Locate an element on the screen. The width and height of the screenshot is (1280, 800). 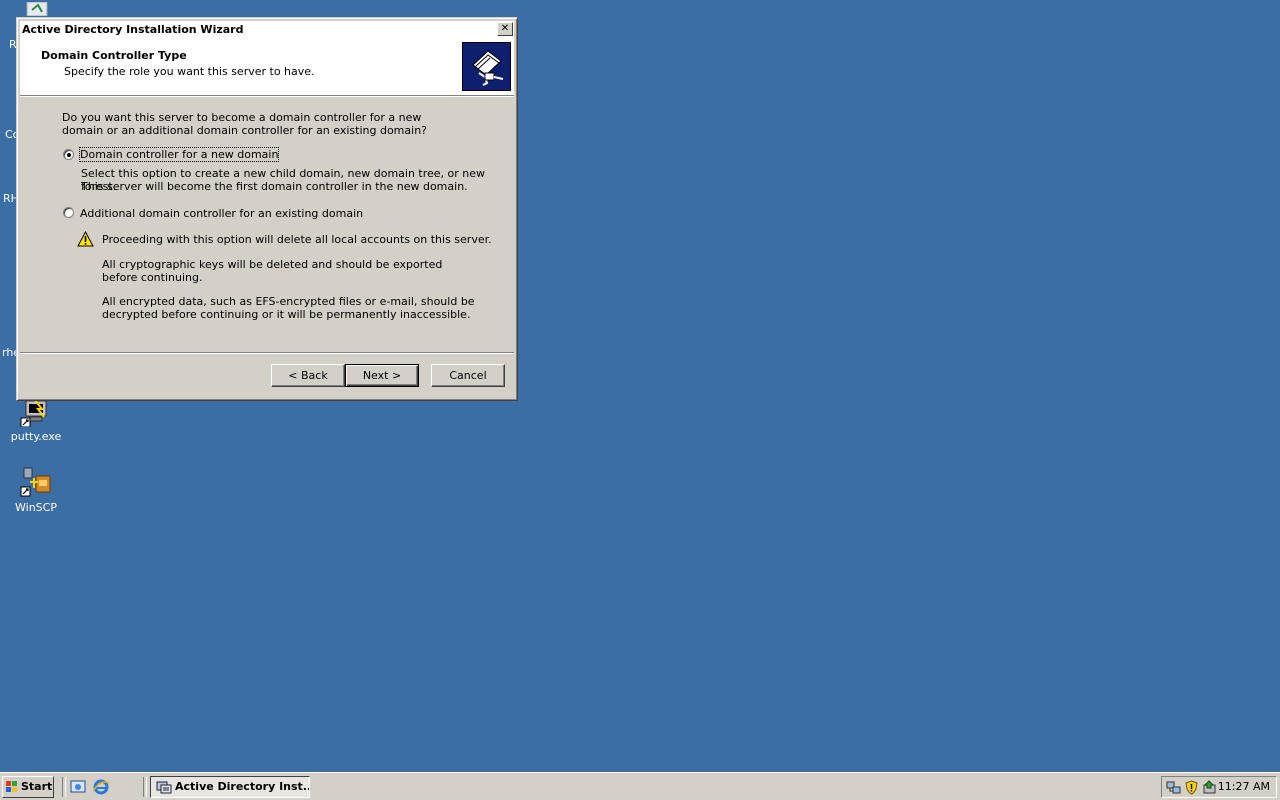
page-title: Domain Controller Type is located at coordinates (114, 55).